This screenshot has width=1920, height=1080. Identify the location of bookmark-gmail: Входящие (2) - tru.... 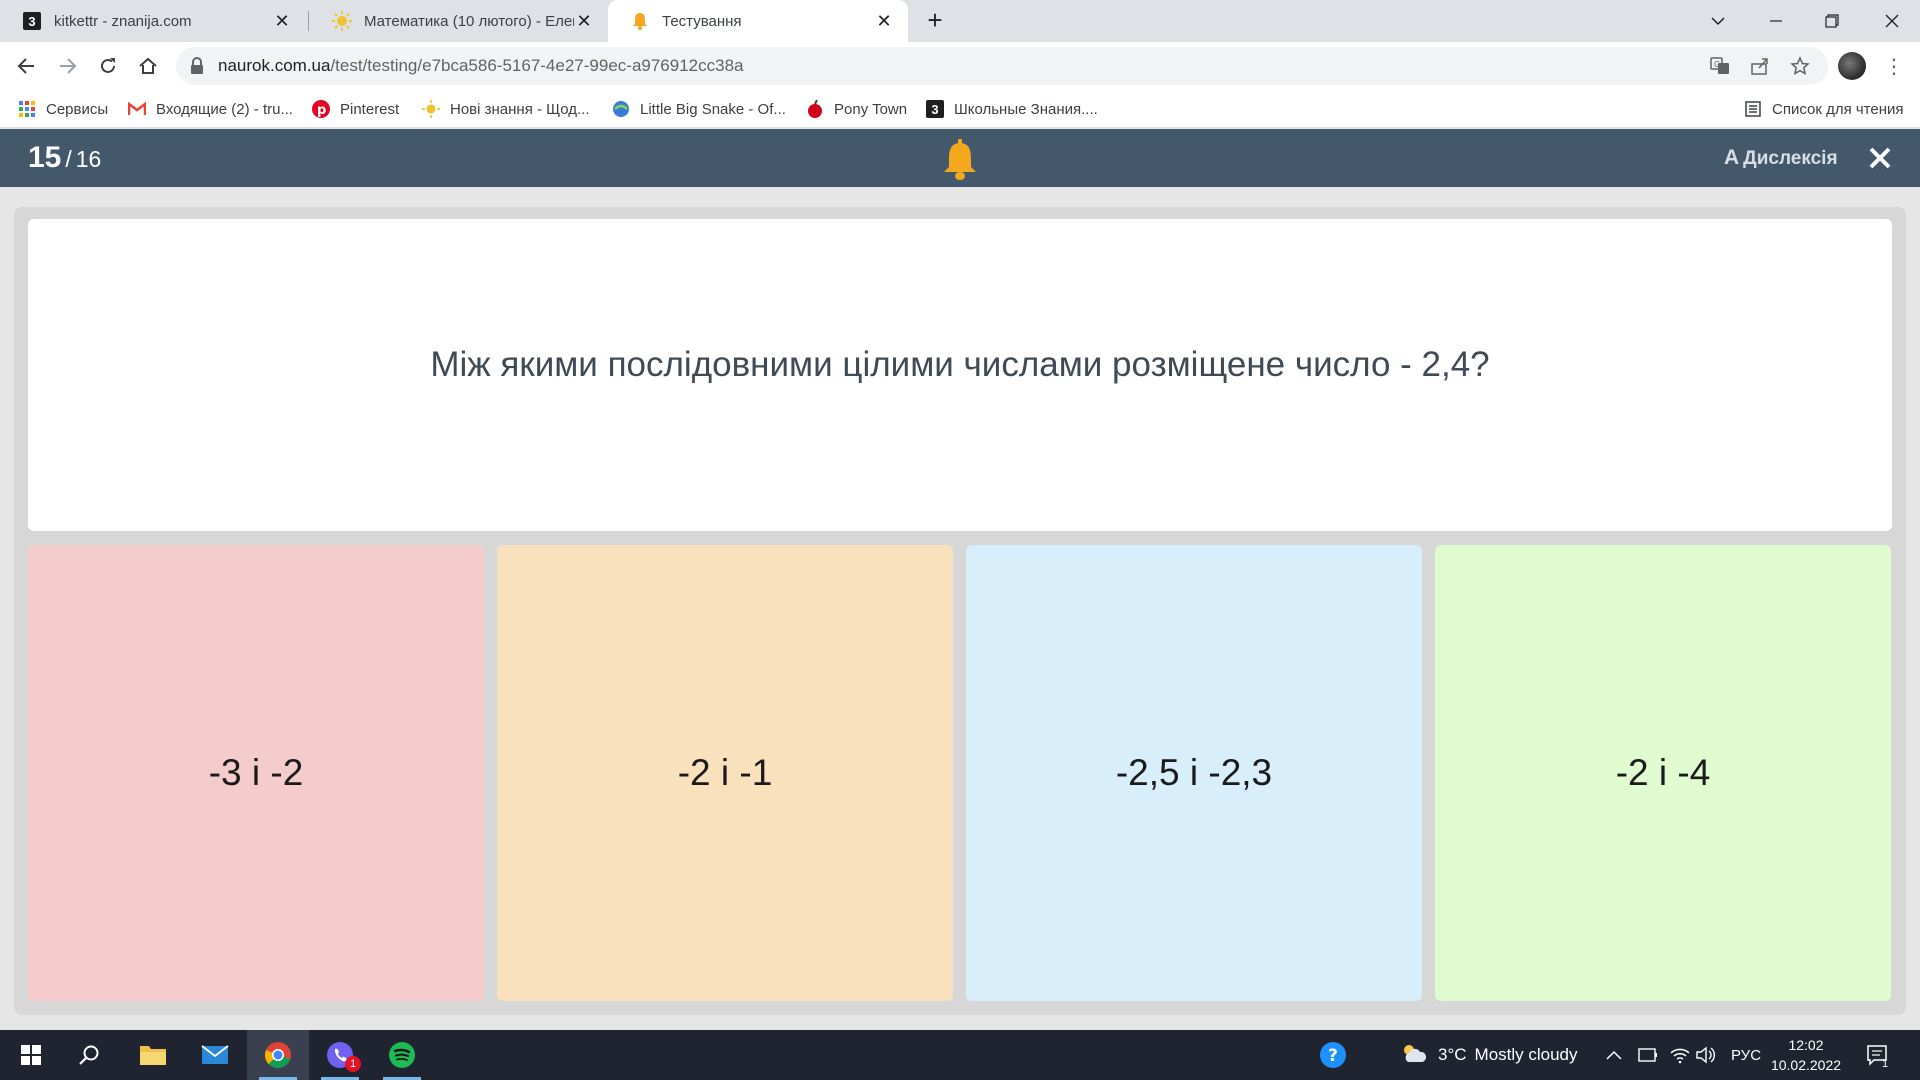
(210, 109).